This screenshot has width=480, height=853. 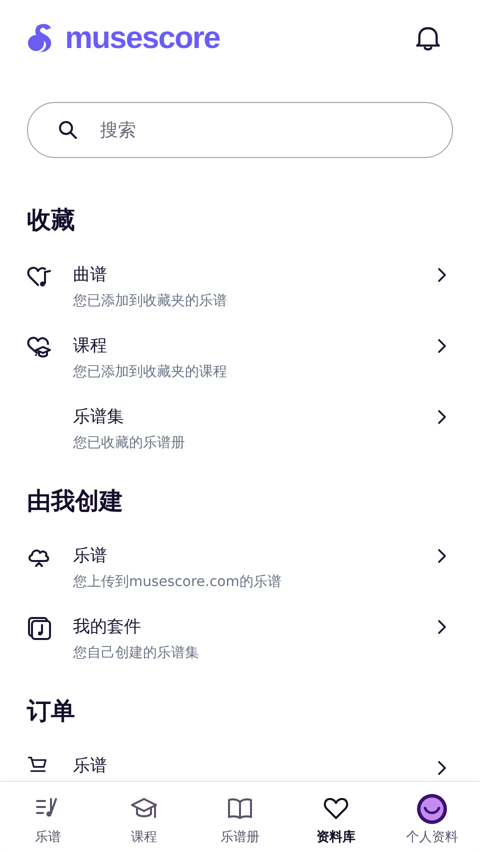 I want to click on open-book-icon, so click(x=240, y=809).